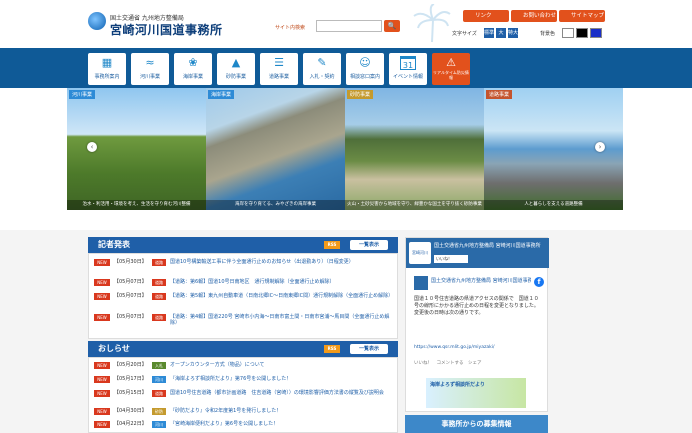  I want to click on nav-label: 道路事業, so click(278, 77).